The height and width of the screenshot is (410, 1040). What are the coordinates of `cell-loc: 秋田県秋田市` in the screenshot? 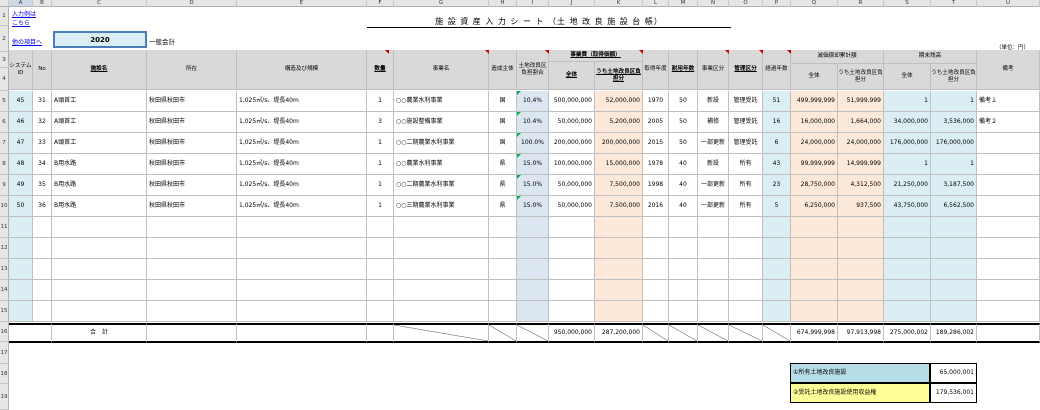 It's located at (192, 206).